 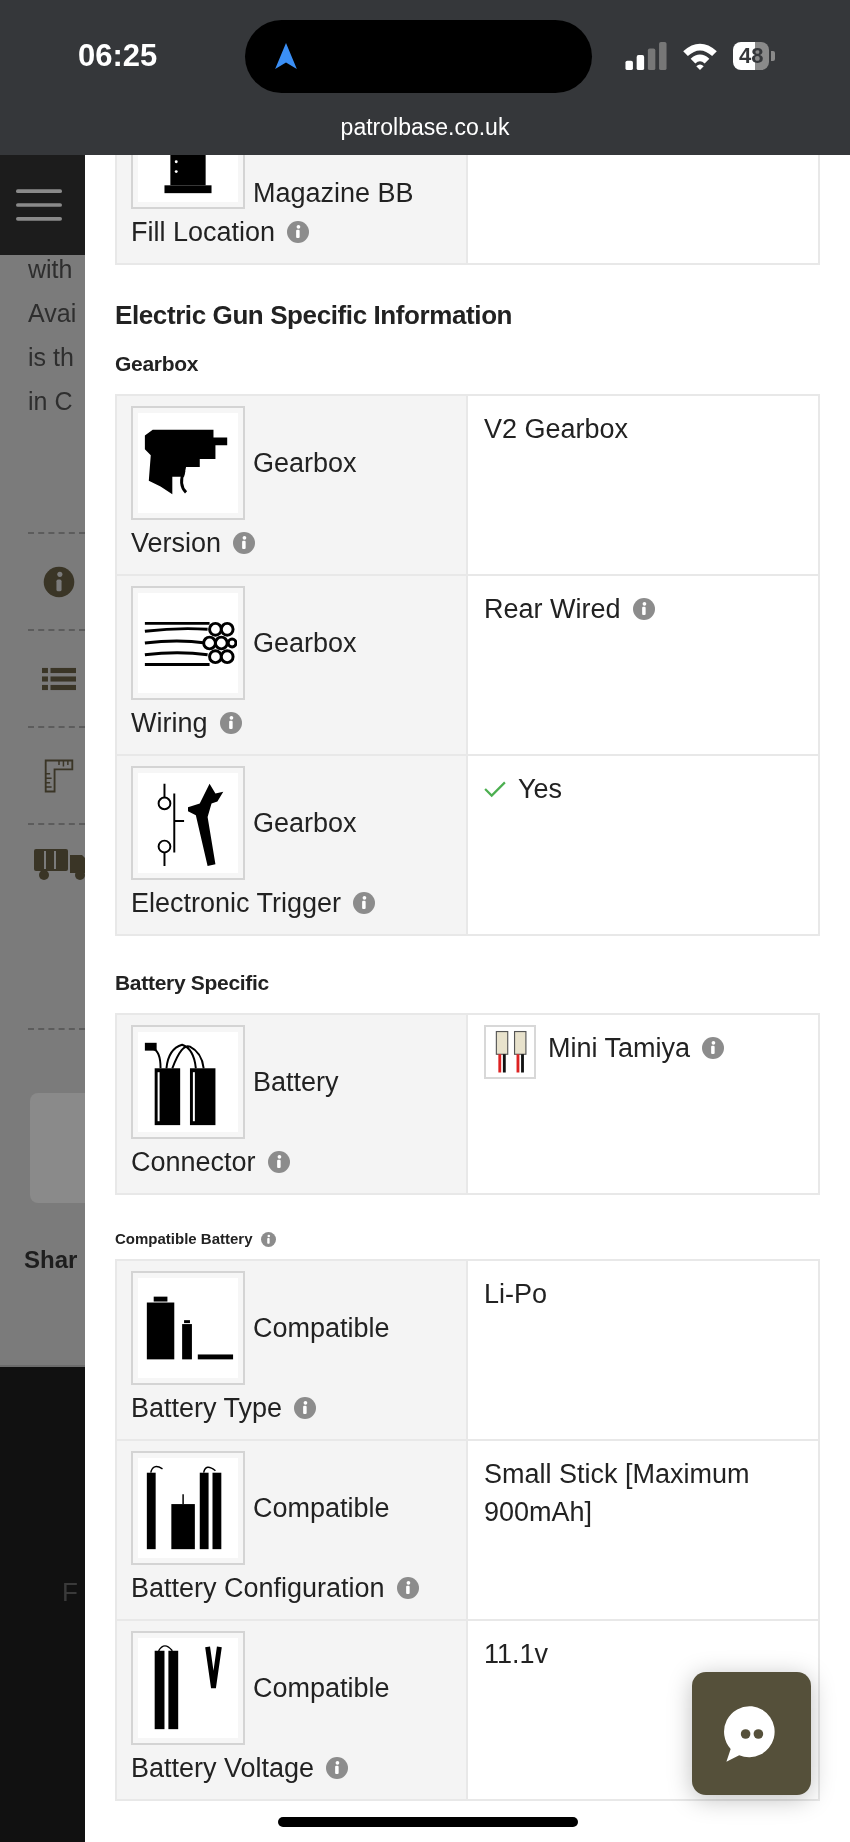 I want to click on label-text: Battery Type, so click(x=207, y=1408).